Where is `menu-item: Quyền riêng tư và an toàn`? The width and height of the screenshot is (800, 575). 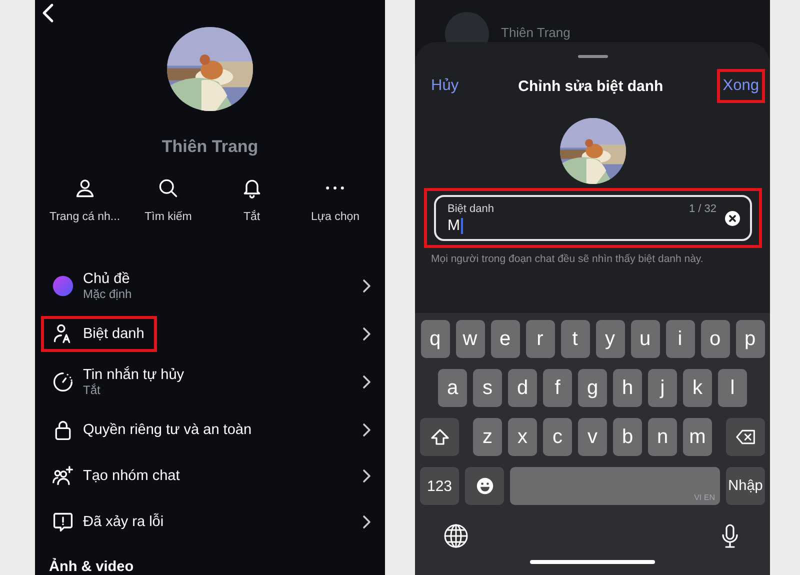
menu-item: Quyền riêng tư và an toàn is located at coordinates (210, 430).